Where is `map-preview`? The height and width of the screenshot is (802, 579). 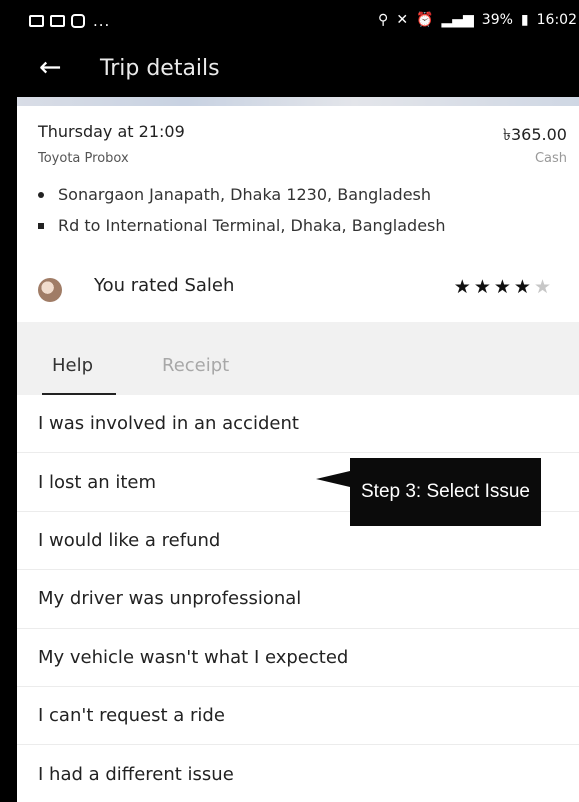 map-preview is located at coordinates (298, 101).